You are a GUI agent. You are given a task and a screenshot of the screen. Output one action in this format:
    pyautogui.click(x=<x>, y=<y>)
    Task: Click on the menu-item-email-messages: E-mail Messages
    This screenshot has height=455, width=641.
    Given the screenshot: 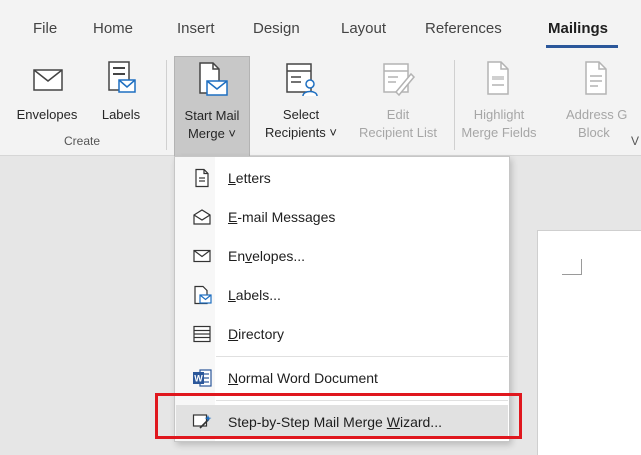 What is the action you would take?
    pyautogui.click(x=342, y=217)
    